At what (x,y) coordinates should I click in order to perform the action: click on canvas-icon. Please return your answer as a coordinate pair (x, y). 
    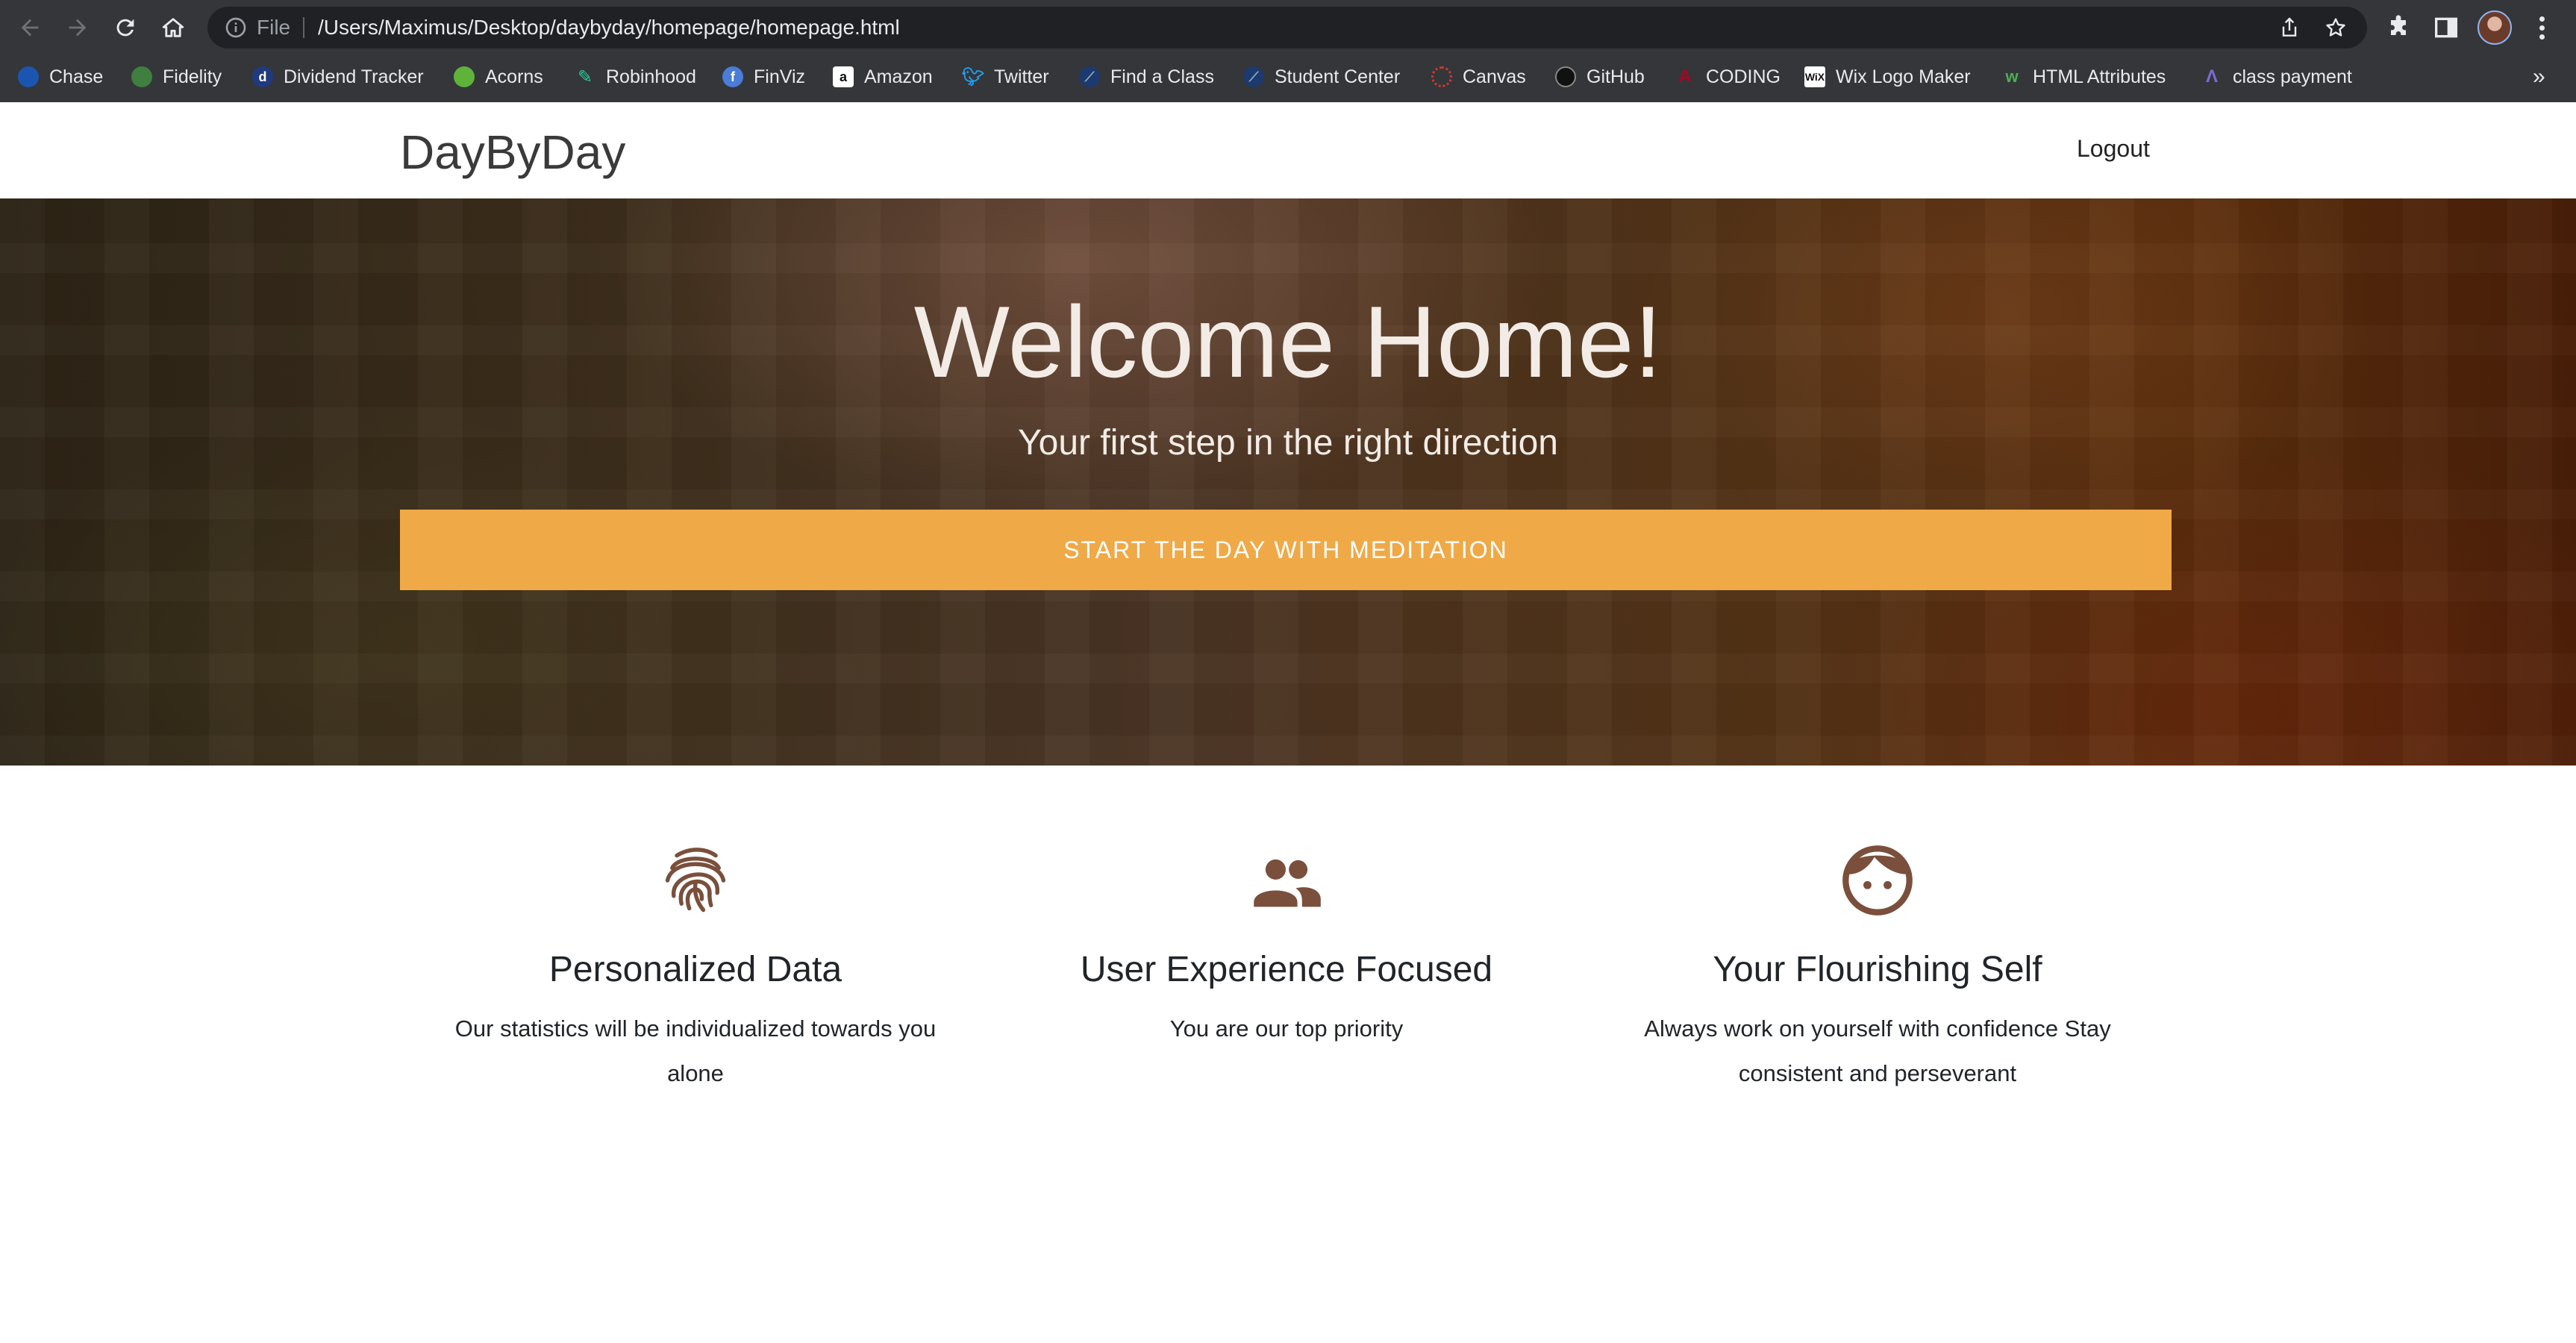
    Looking at the image, I should click on (1441, 76).